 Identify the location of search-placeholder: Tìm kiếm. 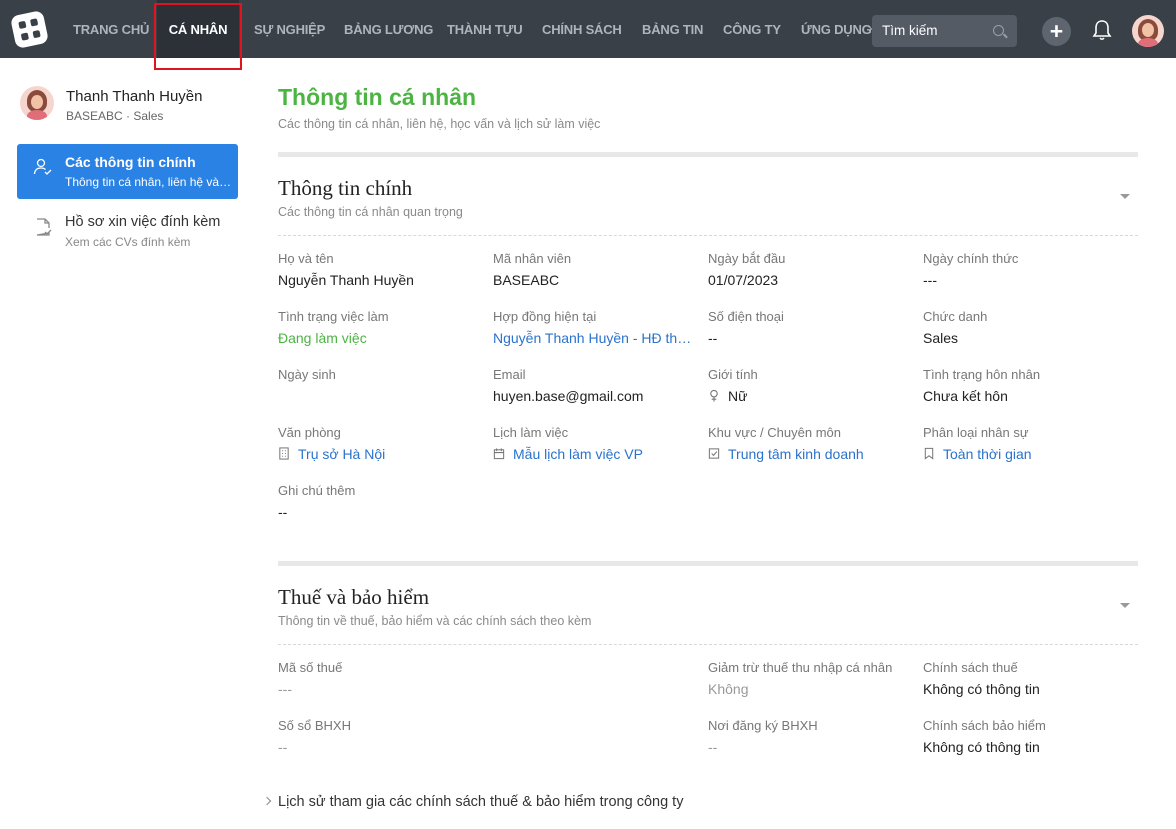
(910, 30).